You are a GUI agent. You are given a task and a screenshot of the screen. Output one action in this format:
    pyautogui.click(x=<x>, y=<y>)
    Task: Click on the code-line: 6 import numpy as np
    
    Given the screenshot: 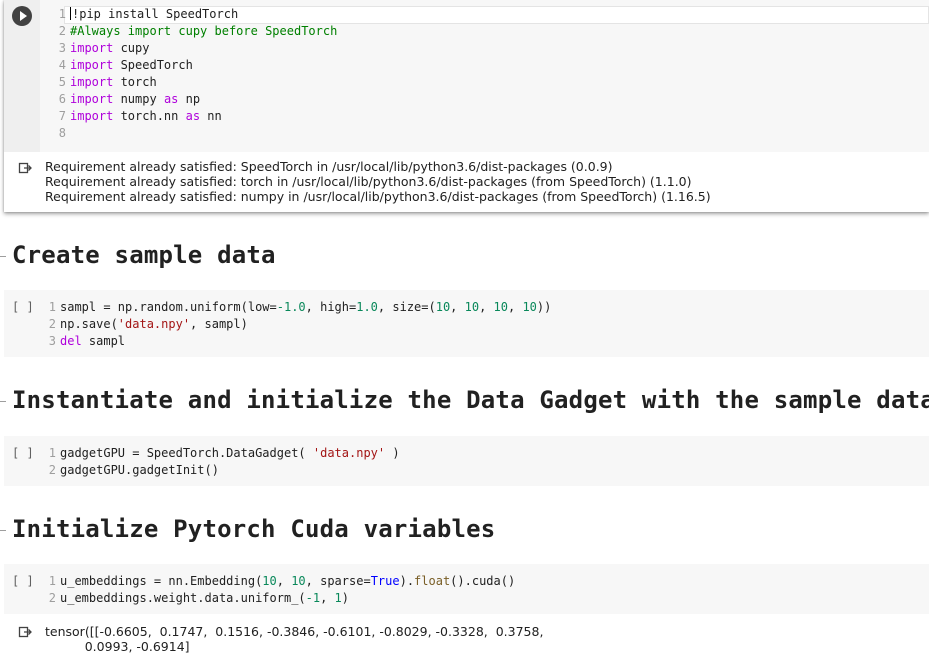 What is the action you would take?
    pyautogui.click(x=188, y=99)
    